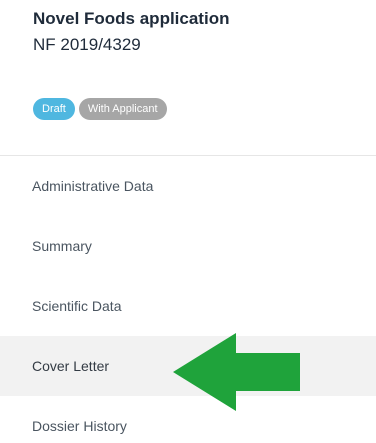  I want to click on sidebar-item-scientific-data: Scientific Data, so click(188, 306).